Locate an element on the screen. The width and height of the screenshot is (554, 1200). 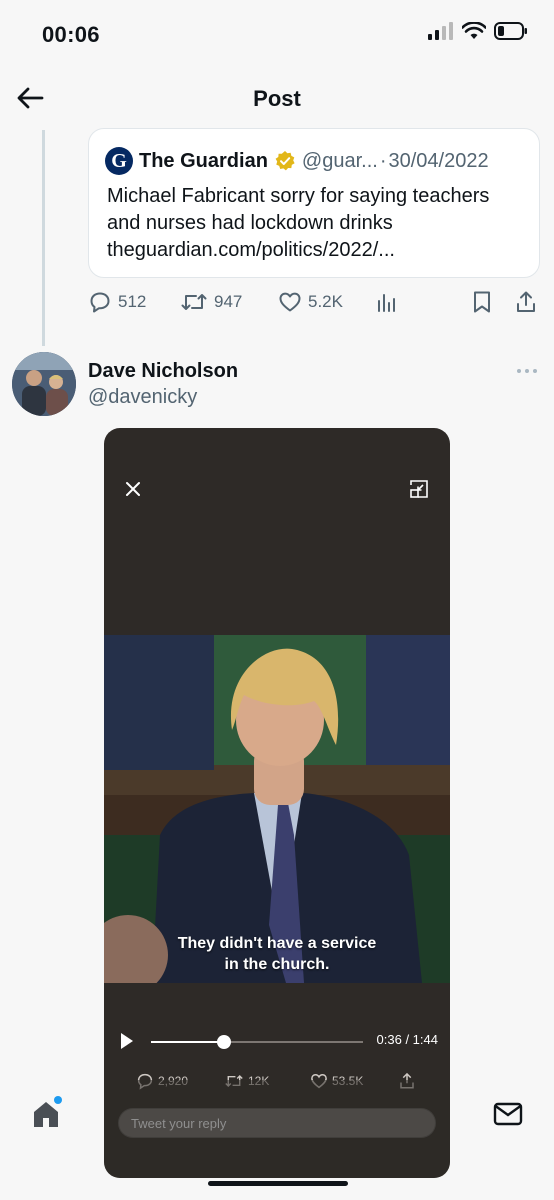
video-reply-button: 2,920 is located at coordinates (162, 1081).